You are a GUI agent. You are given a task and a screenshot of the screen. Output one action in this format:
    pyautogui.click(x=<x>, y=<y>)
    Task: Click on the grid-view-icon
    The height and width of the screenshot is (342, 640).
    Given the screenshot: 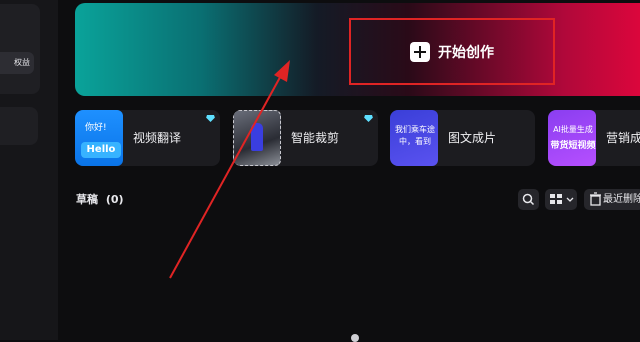 What is the action you would take?
    pyautogui.click(x=562, y=199)
    